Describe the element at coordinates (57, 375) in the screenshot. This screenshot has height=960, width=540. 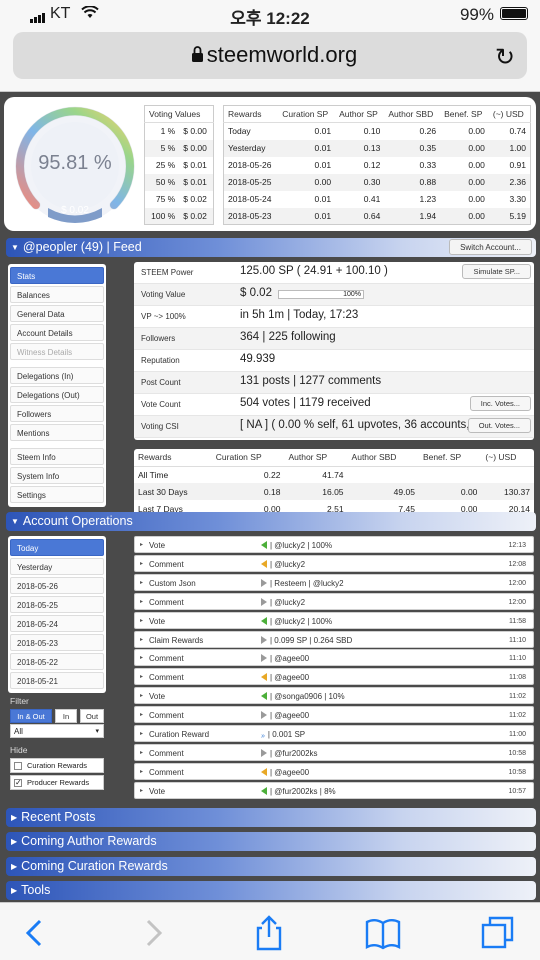
I see `menu-item-delegations-in: Delegations (In)` at that location.